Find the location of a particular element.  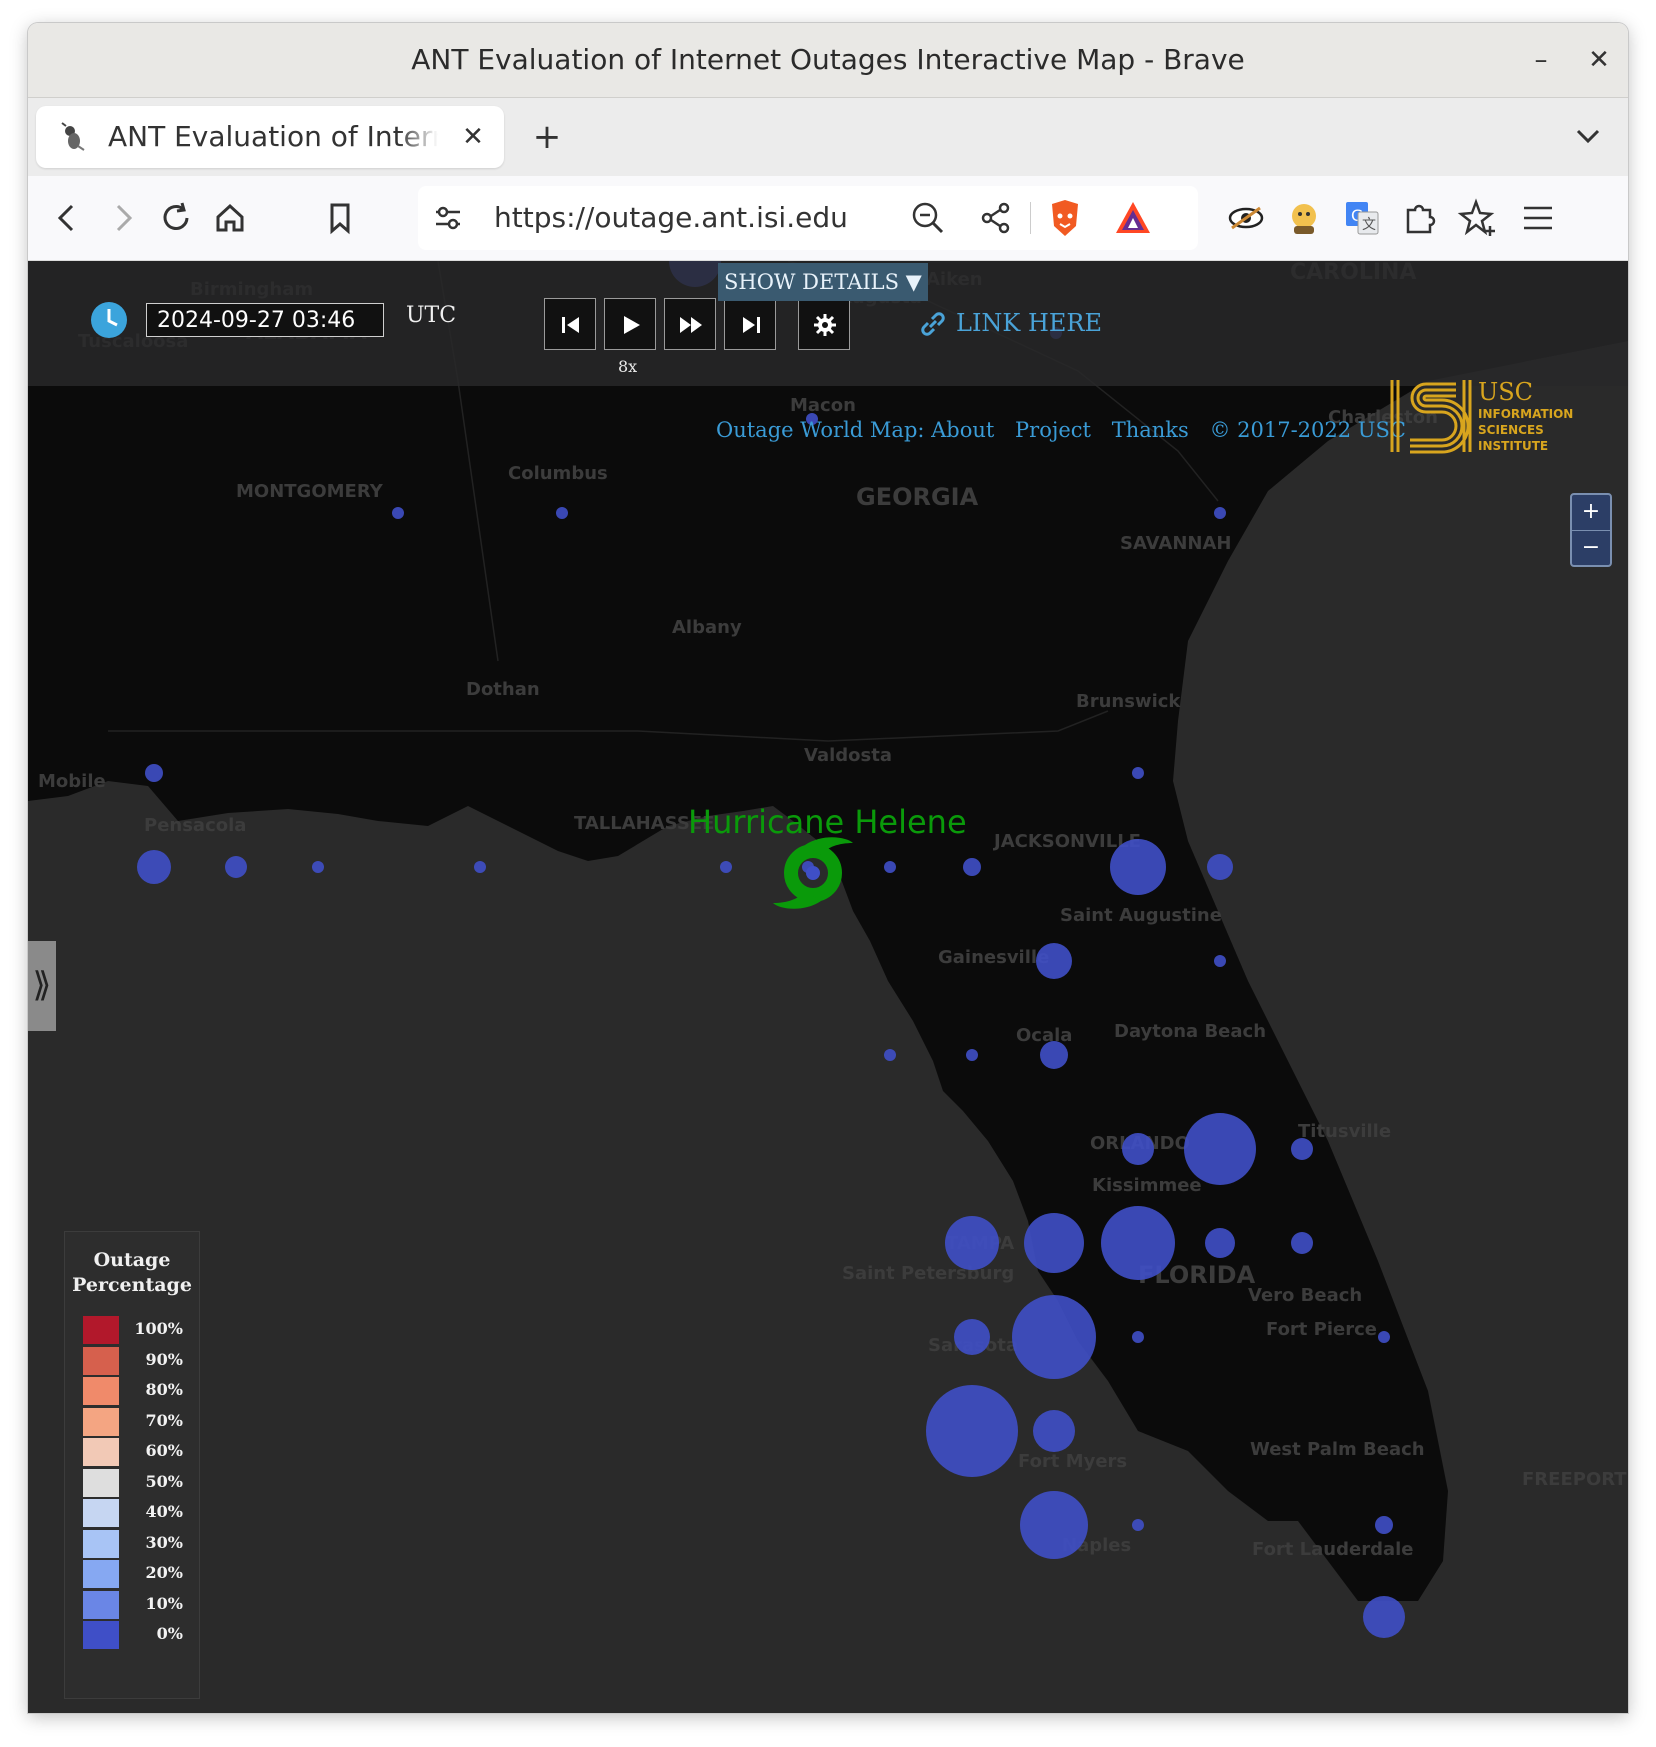

new-tab-button: + is located at coordinates (547, 137).